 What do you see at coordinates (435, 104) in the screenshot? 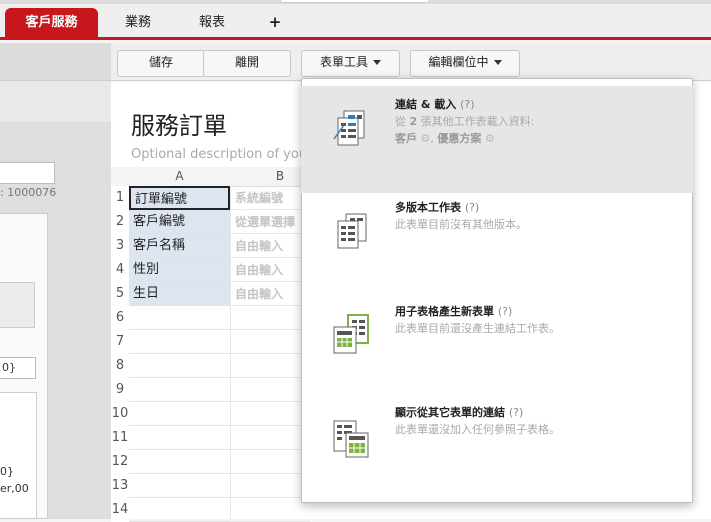
I see `menu-item-link-load-title: 連結 & 載入 (?)` at bounding box center [435, 104].